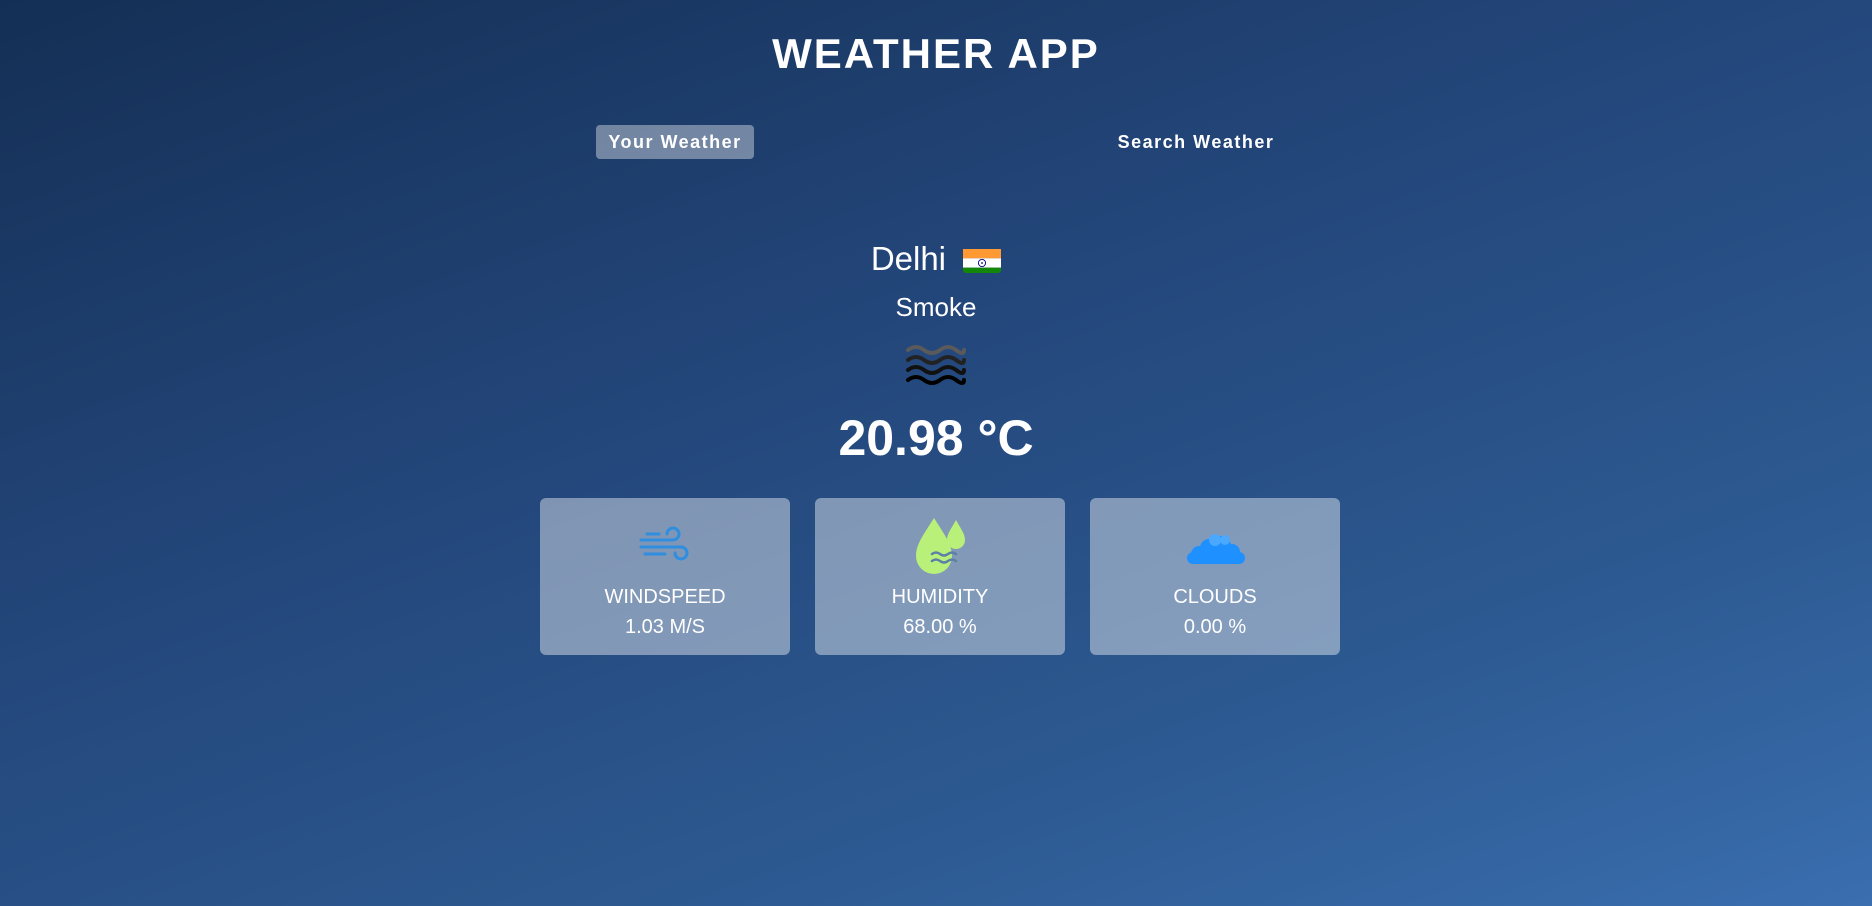  I want to click on weather-description: Smoke, so click(936, 307).